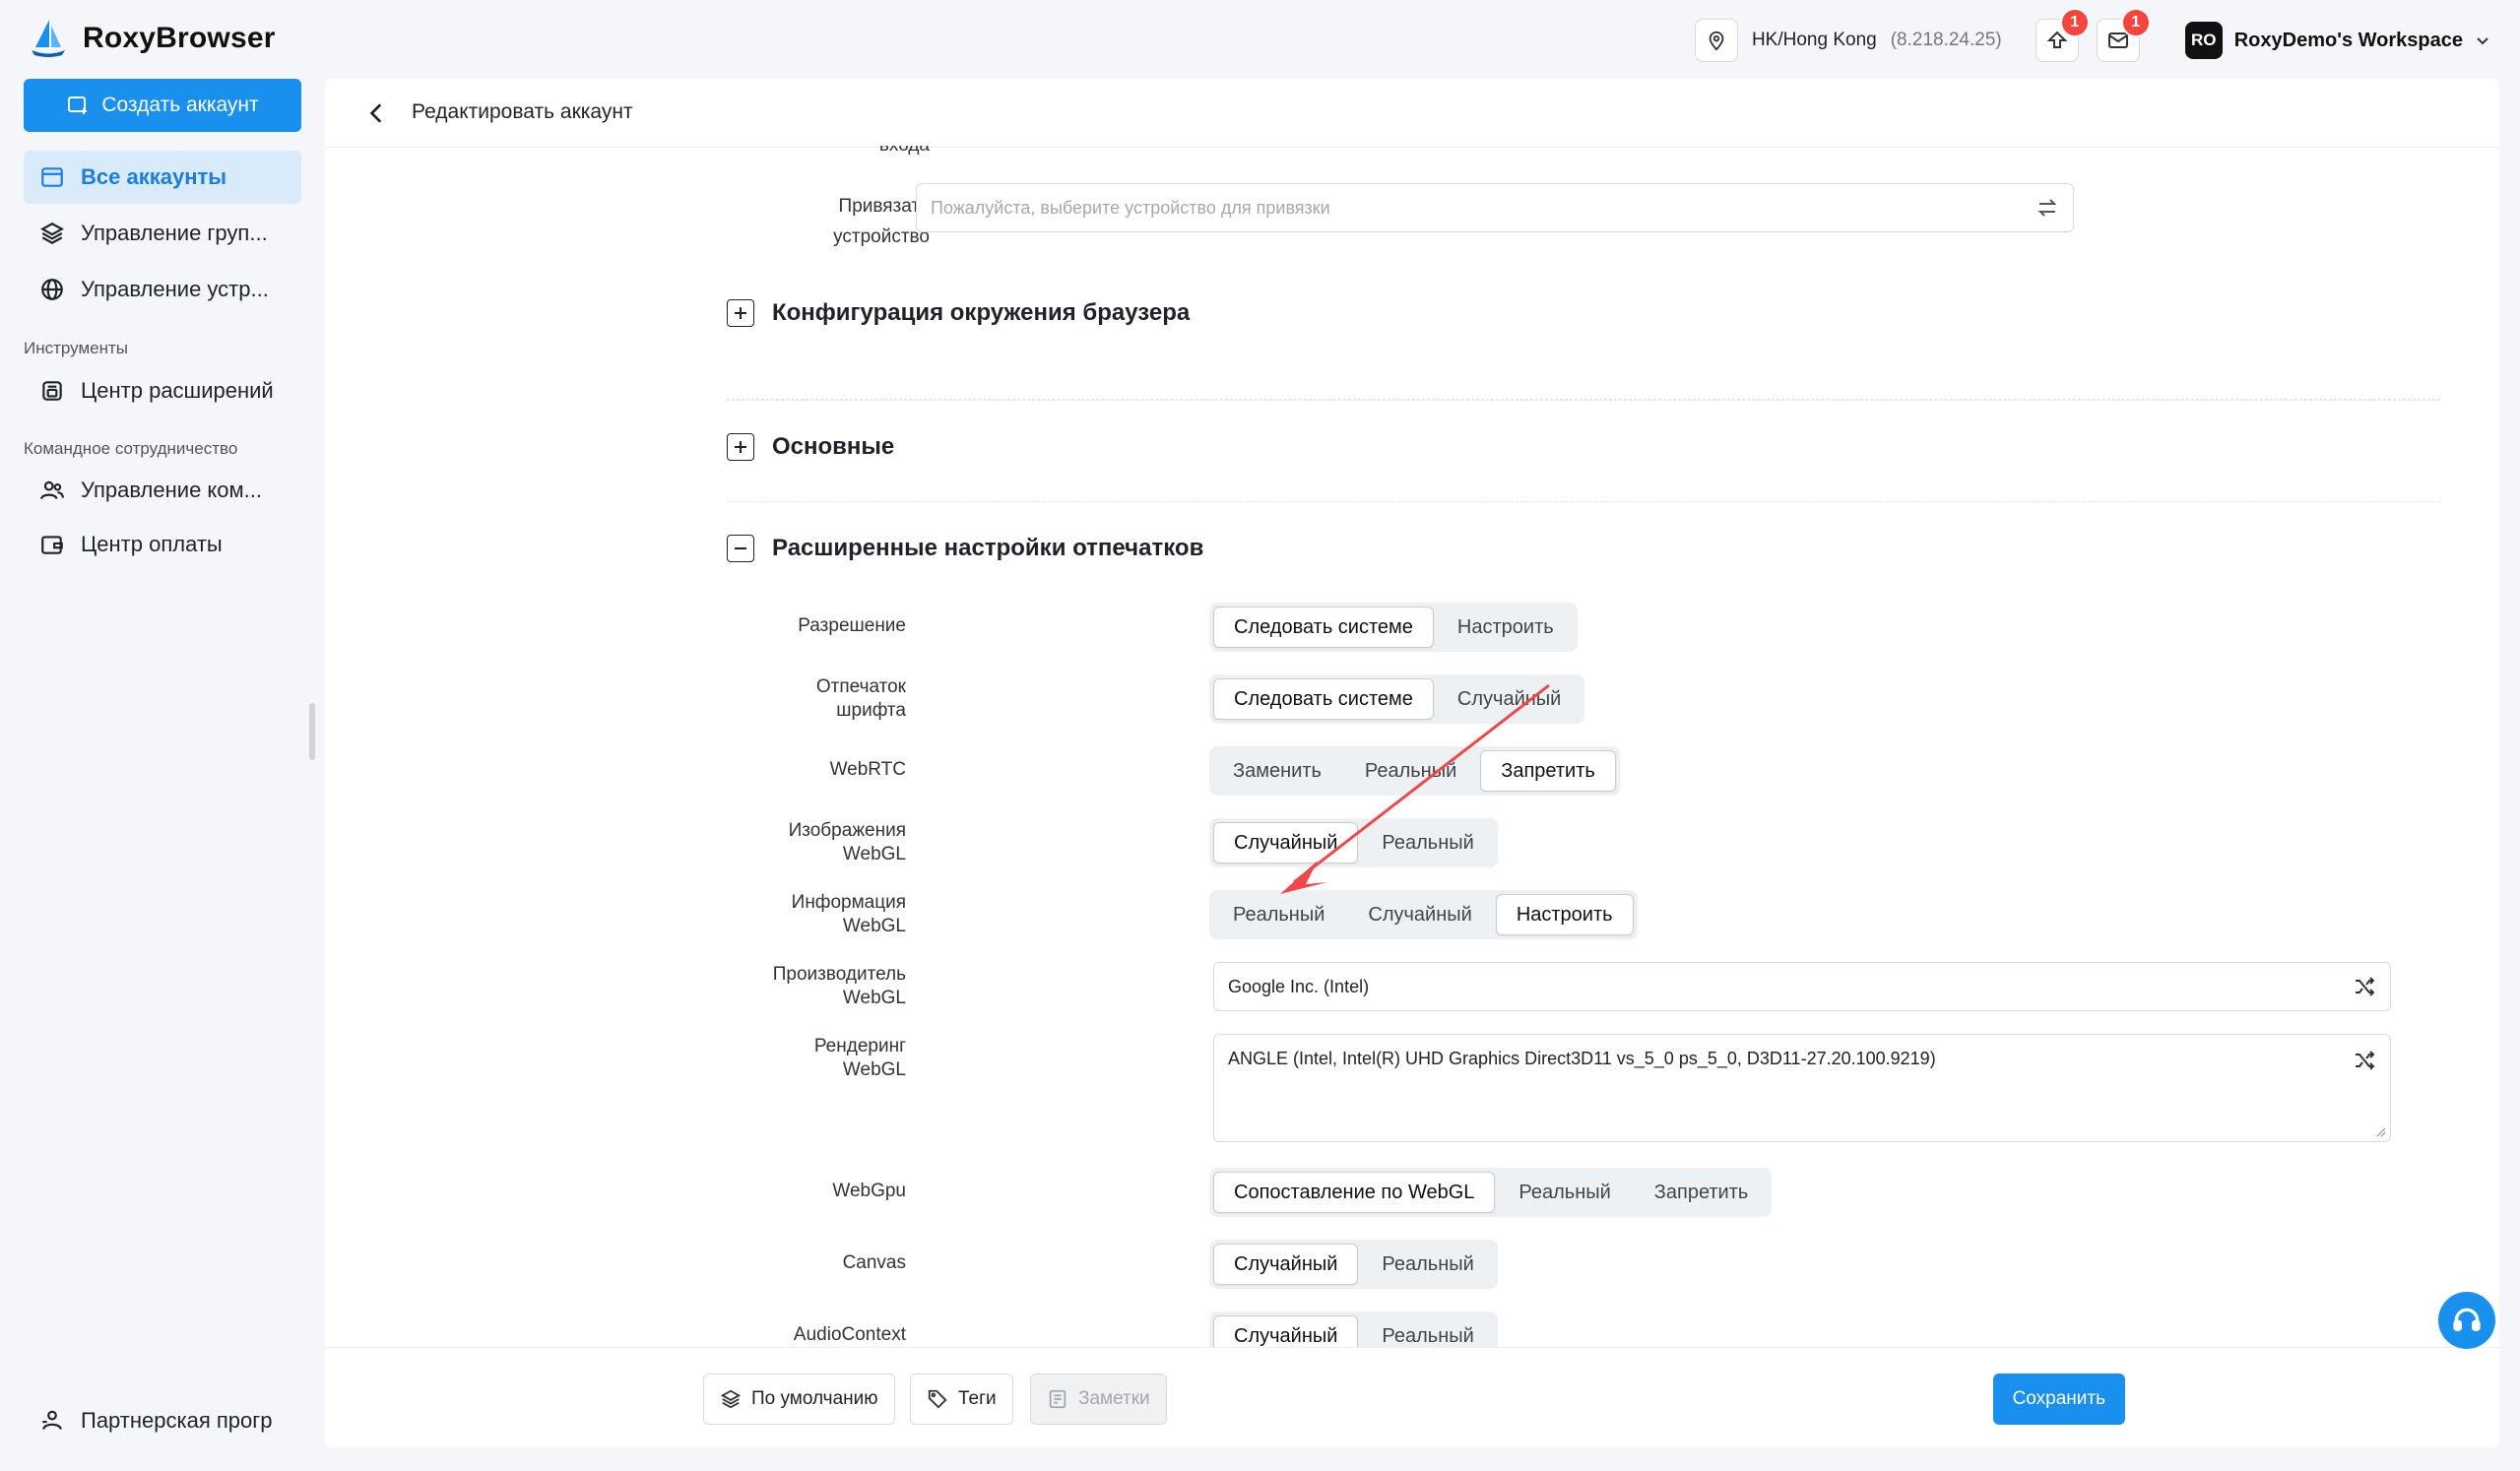 This screenshot has height=1471, width=2520. I want to click on support-chat-button, so click(2466, 1320).